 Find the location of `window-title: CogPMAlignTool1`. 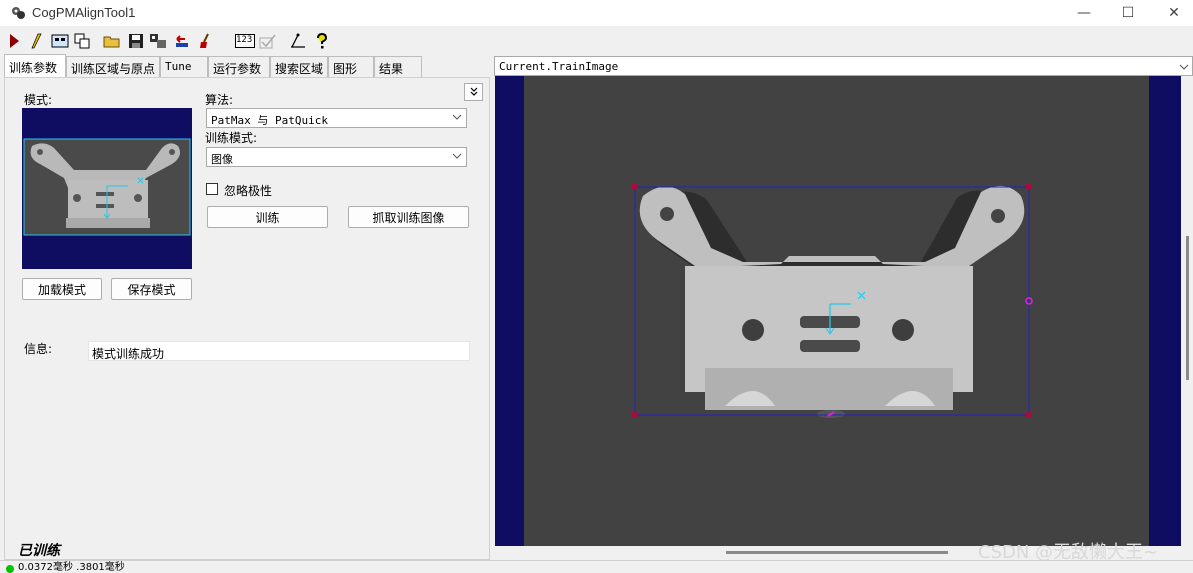

window-title: CogPMAlignTool1 is located at coordinates (84, 12).